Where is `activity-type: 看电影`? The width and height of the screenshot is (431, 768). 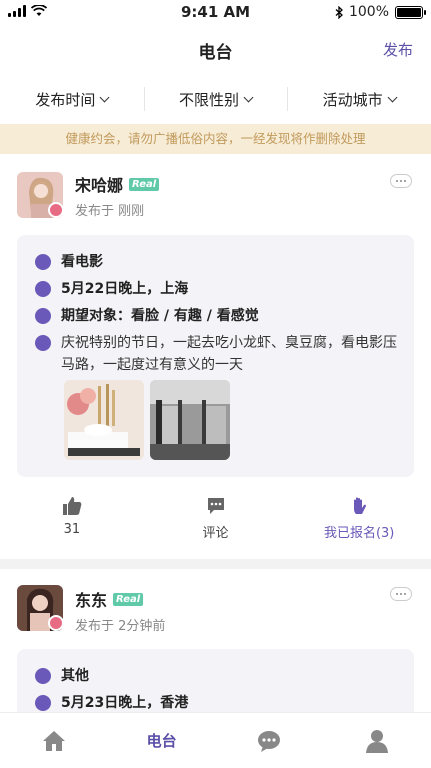
activity-type: 看电影 is located at coordinates (82, 262).